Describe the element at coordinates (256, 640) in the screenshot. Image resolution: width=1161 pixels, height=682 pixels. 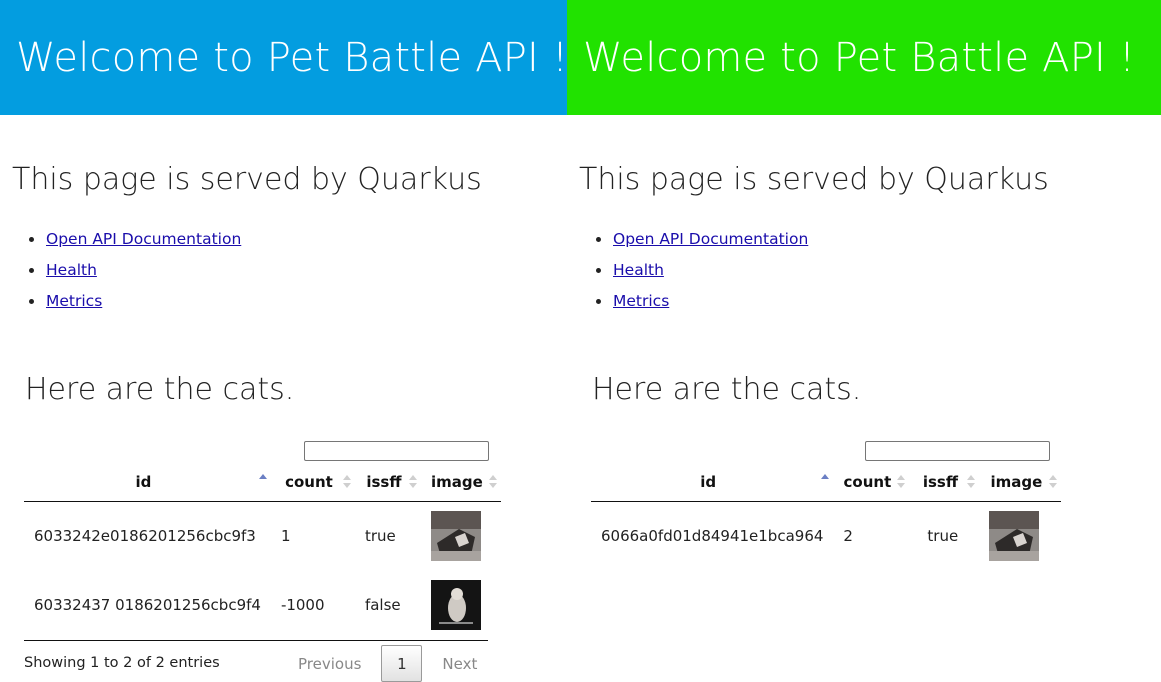
I see `table-footer-divider` at that location.